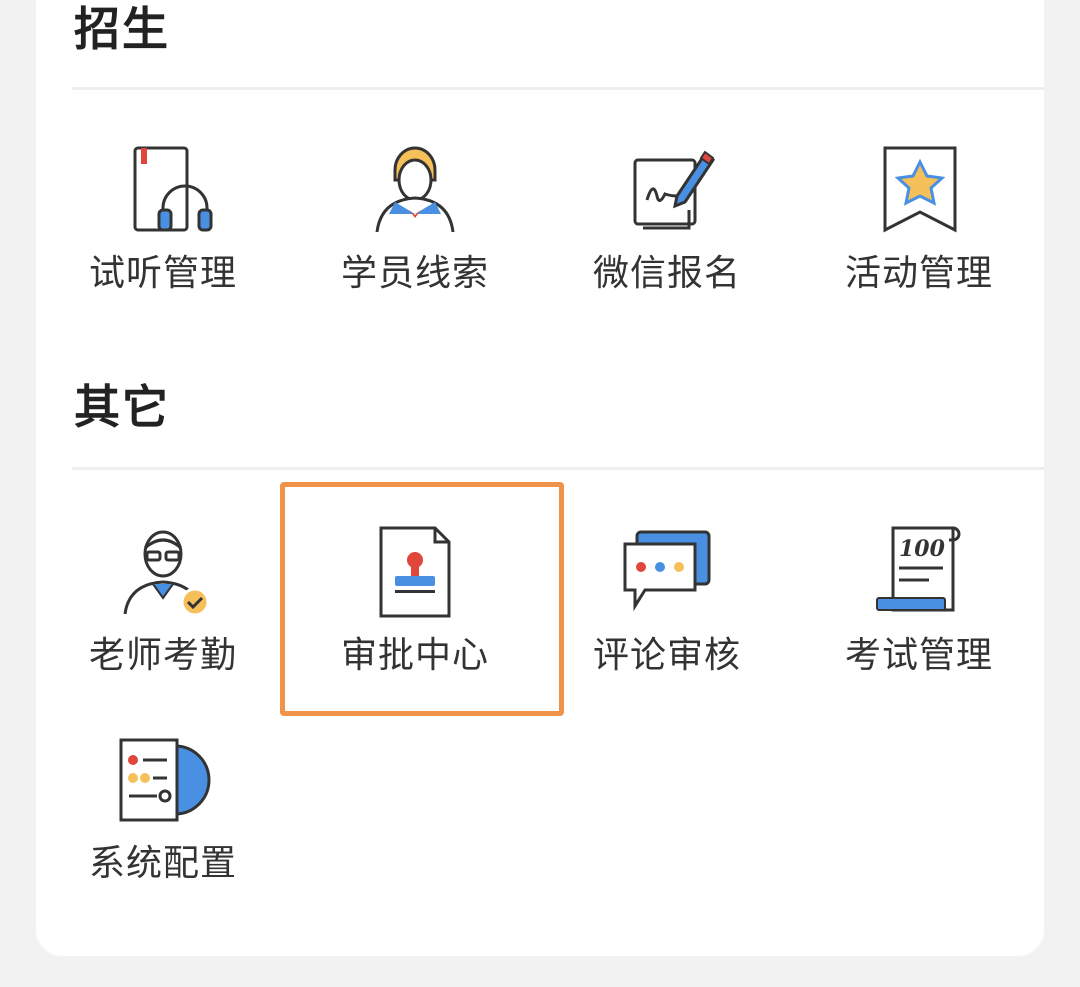 The height and width of the screenshot is (987, 1080). I want to click on tile-label: 活动管理, so click(918, 273).